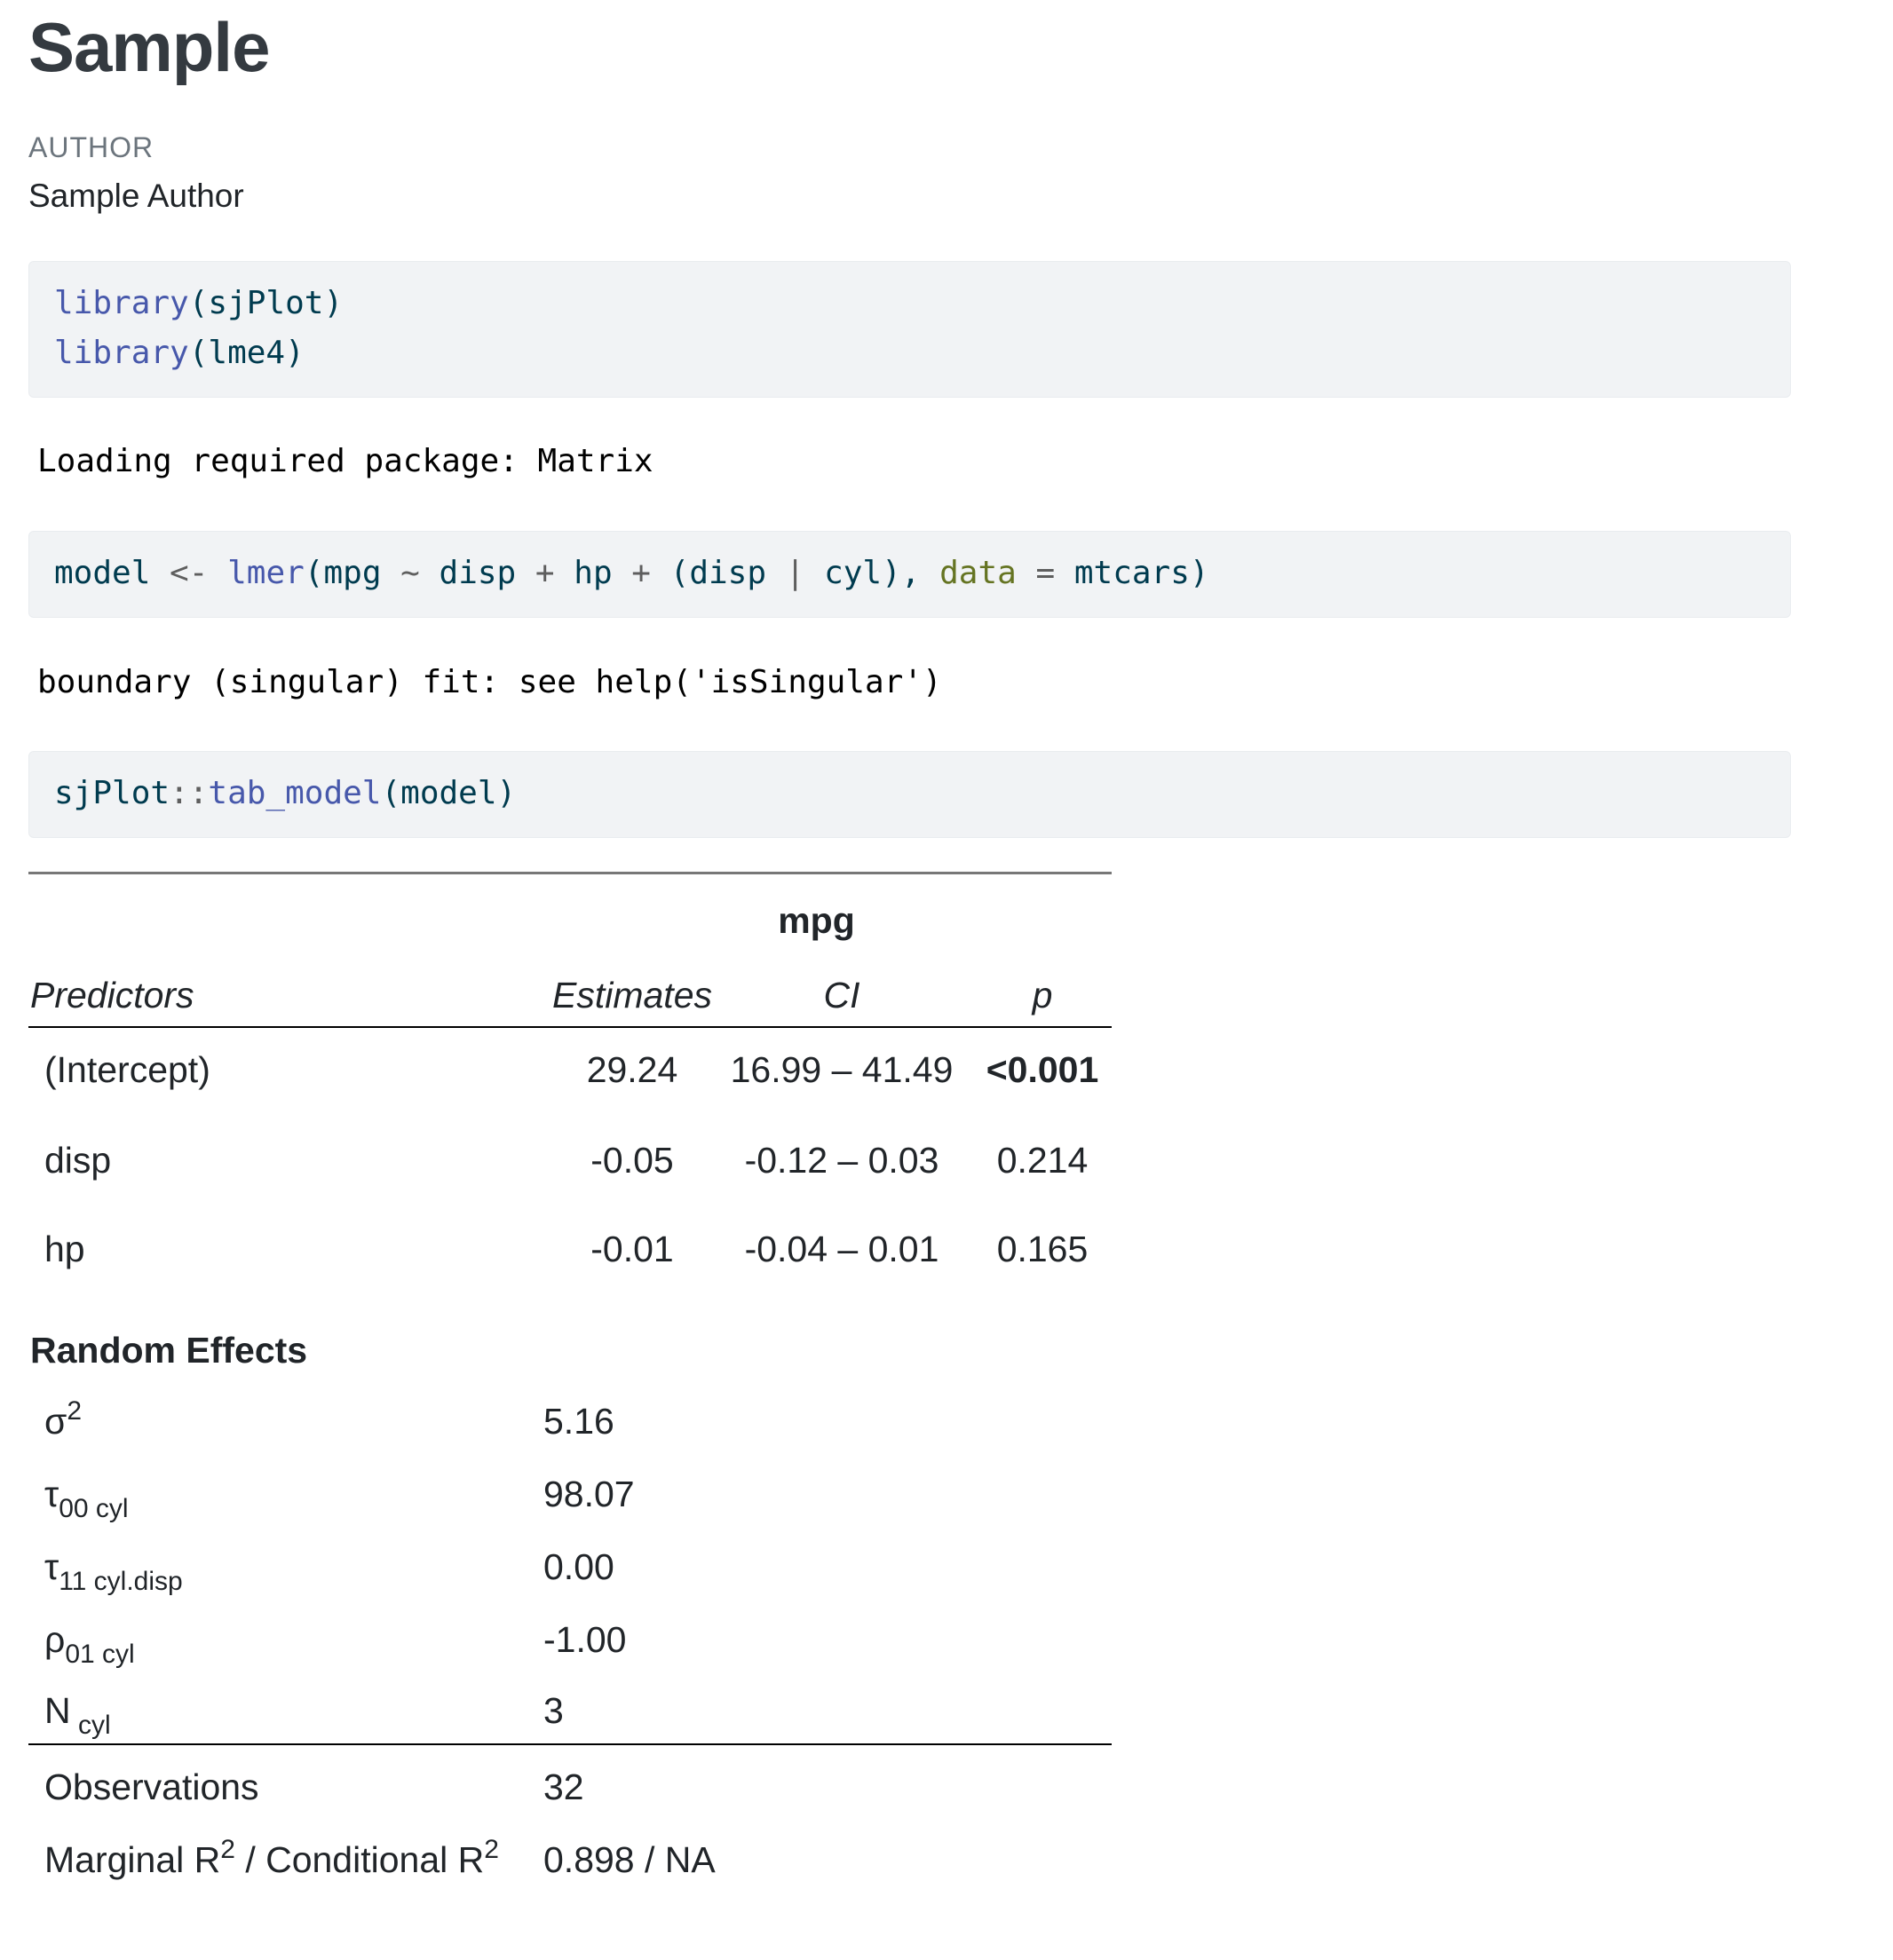 The height and width of the screenshot is (1960, 1893). What do you see at coordinates (359, 1859) in the screenshot?
I see `r2-conditional-label: / Conditional R` at bounding box center [359, 1859].